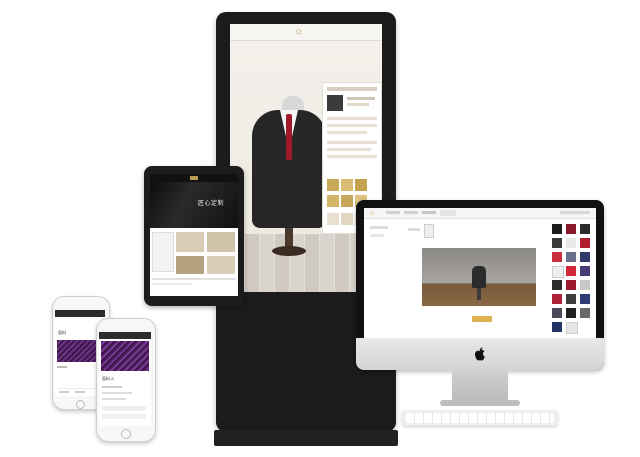  I want to click on divider, so click(194, 279).